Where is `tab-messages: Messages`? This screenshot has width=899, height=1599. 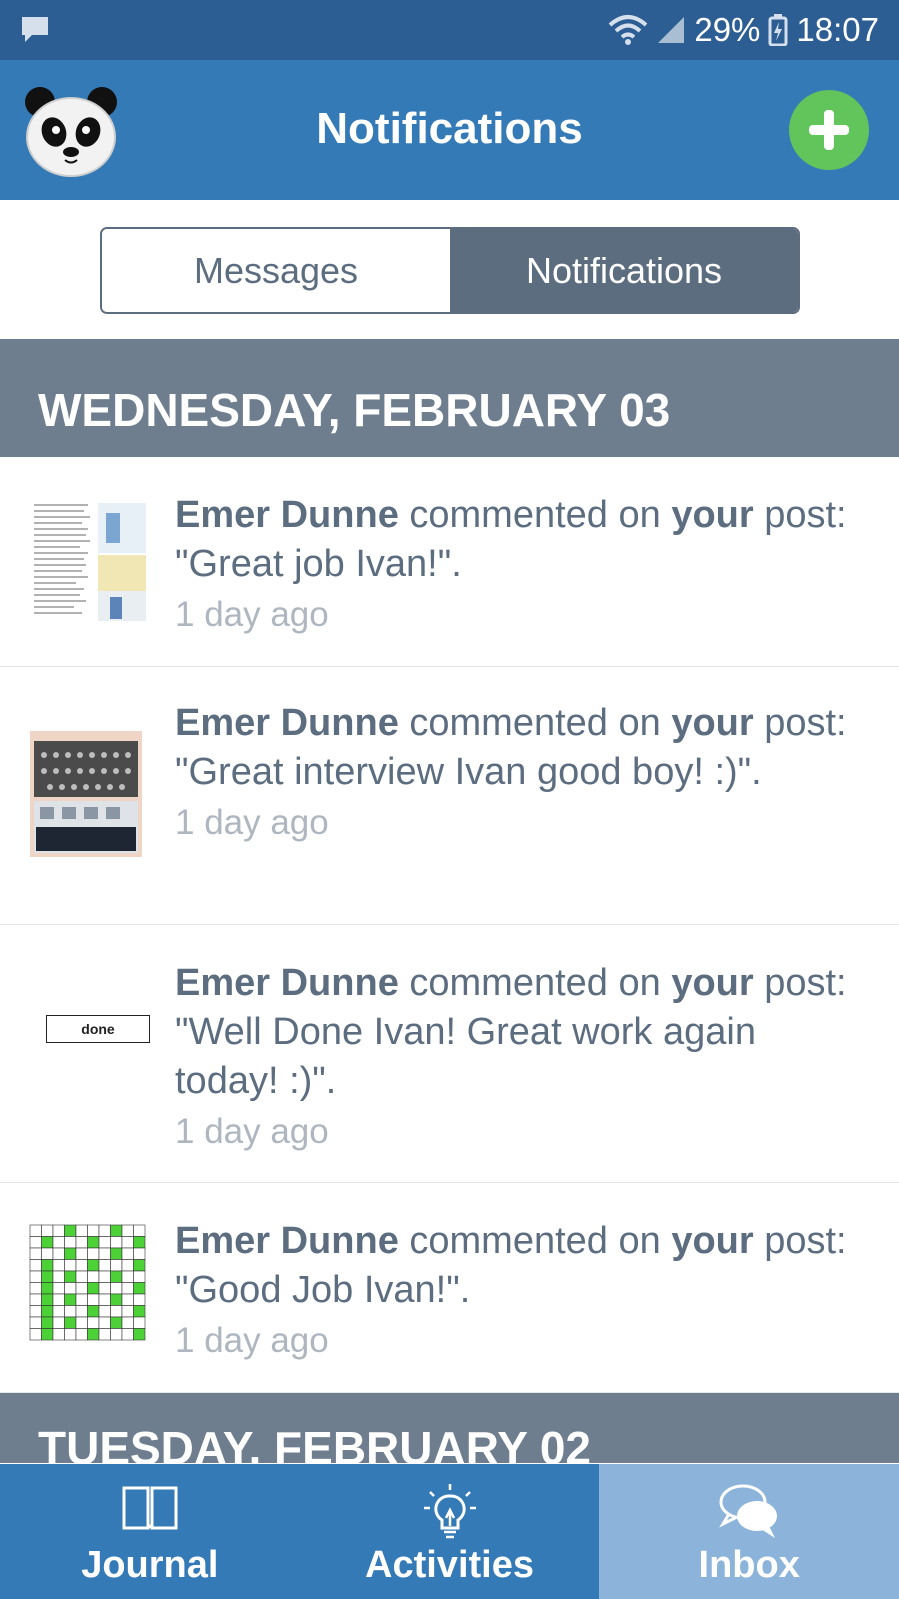
tab-messages: Messages is located at coordinates (276, 270).